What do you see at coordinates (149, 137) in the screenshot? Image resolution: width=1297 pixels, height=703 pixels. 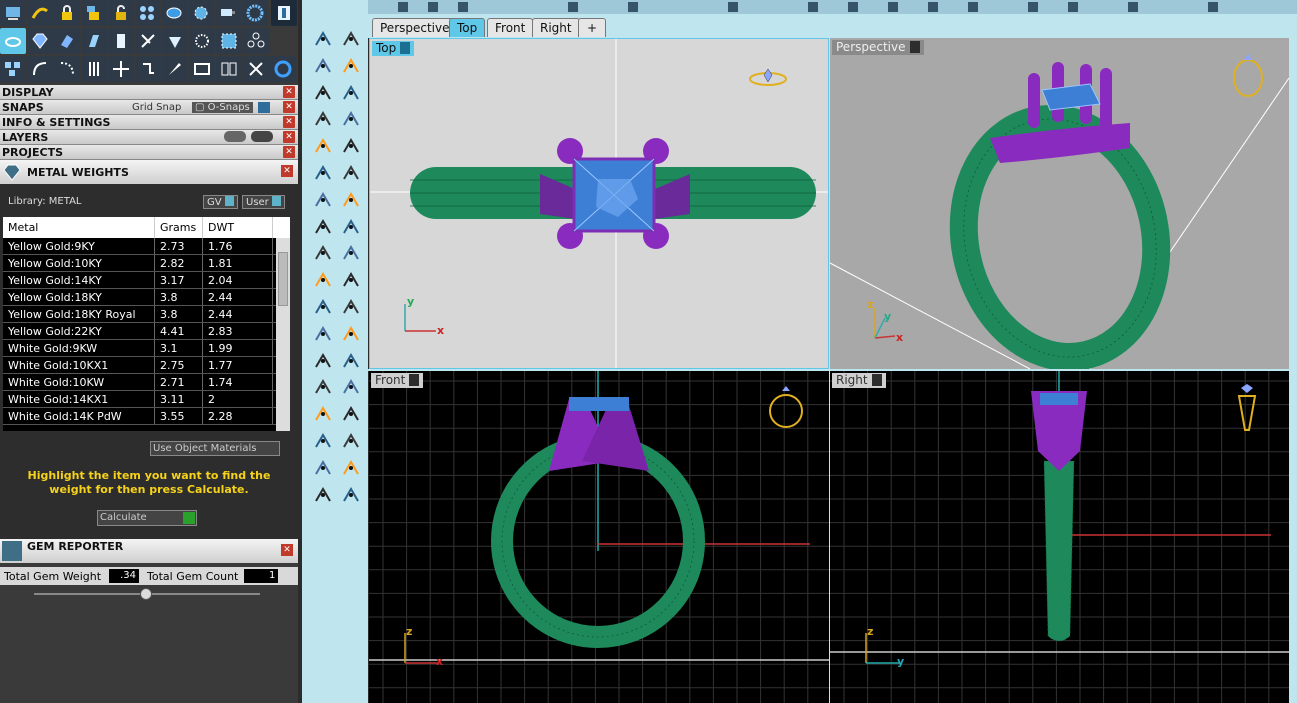 I see `layers-section: LAYERS ✕` at bounding box center [149, 137].